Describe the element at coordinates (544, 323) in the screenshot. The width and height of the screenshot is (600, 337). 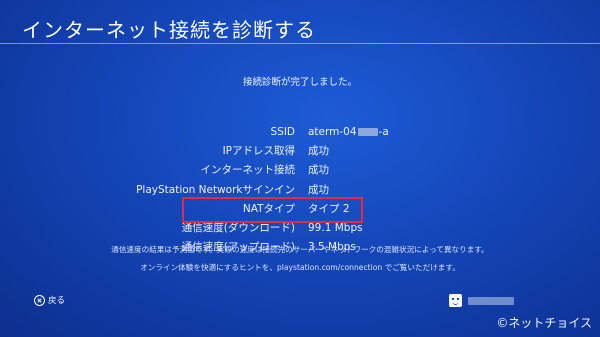
I see `watermark: ©ネットチョイス` at that location.